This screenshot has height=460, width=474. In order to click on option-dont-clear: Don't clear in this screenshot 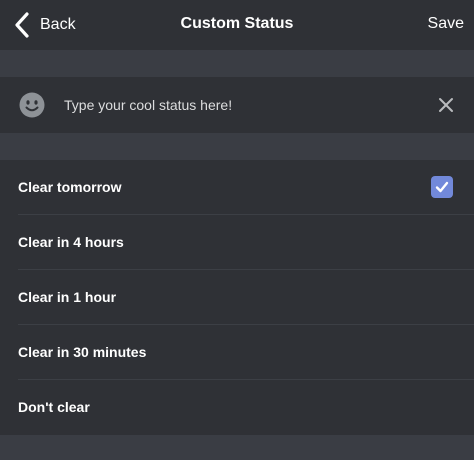, I will do `click(237, 407)`.